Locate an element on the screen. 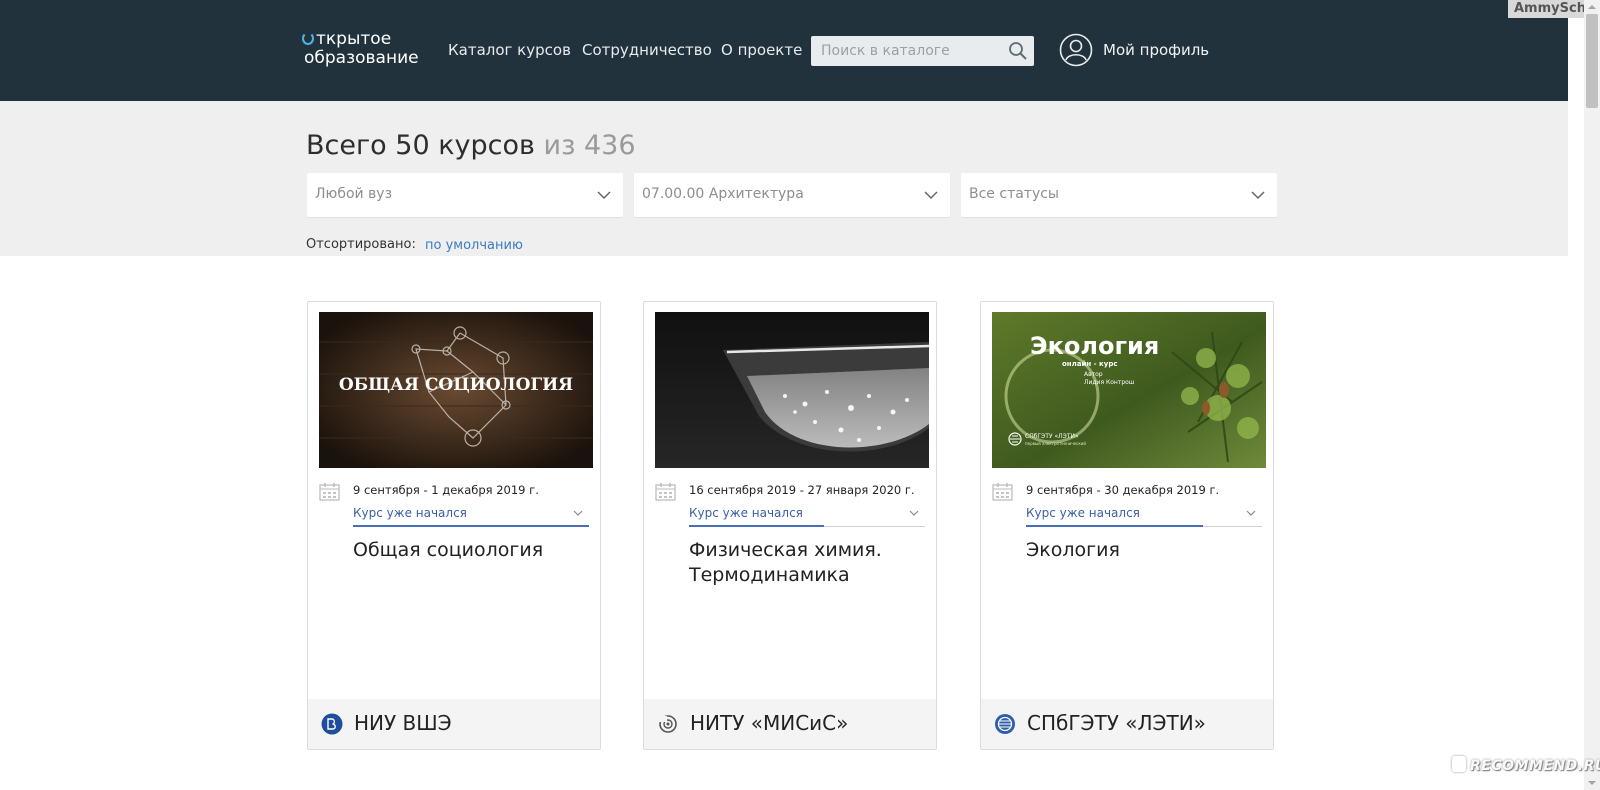  watermark-bottom: RECOMMEND.RU is located at coordinates (1526, 765).